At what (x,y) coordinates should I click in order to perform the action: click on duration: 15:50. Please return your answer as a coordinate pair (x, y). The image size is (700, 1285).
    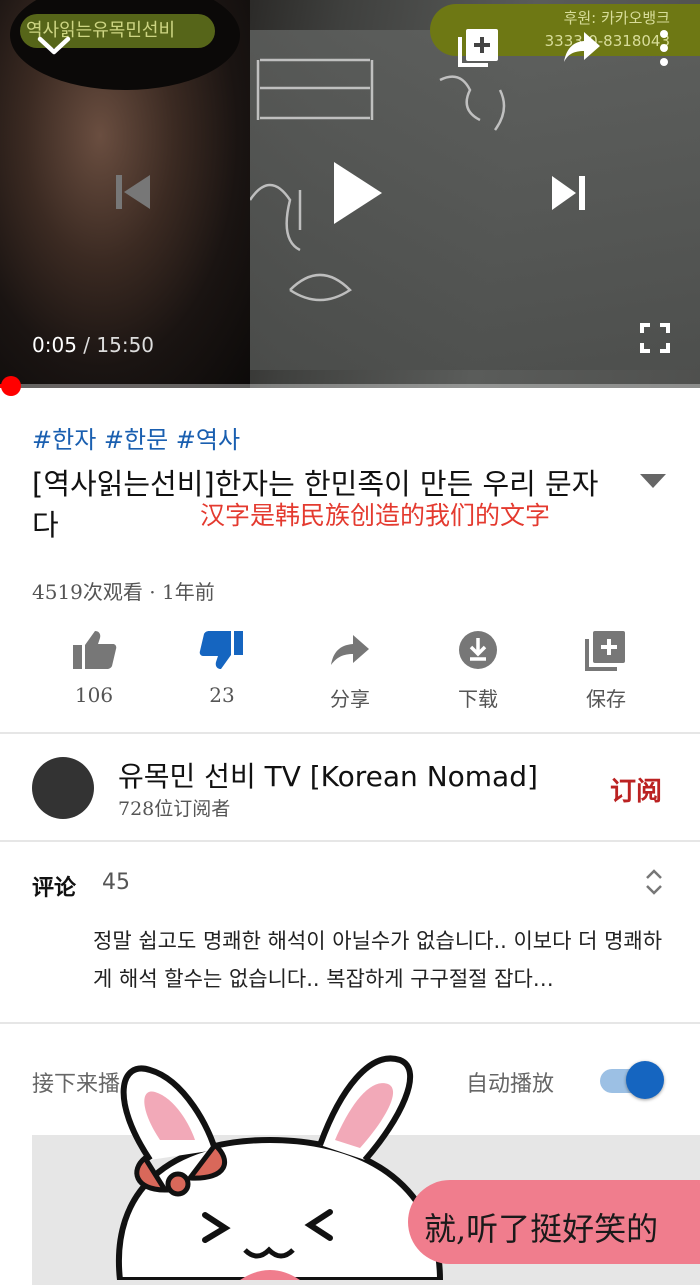
    Looking at the image, I should click on (125, 345).